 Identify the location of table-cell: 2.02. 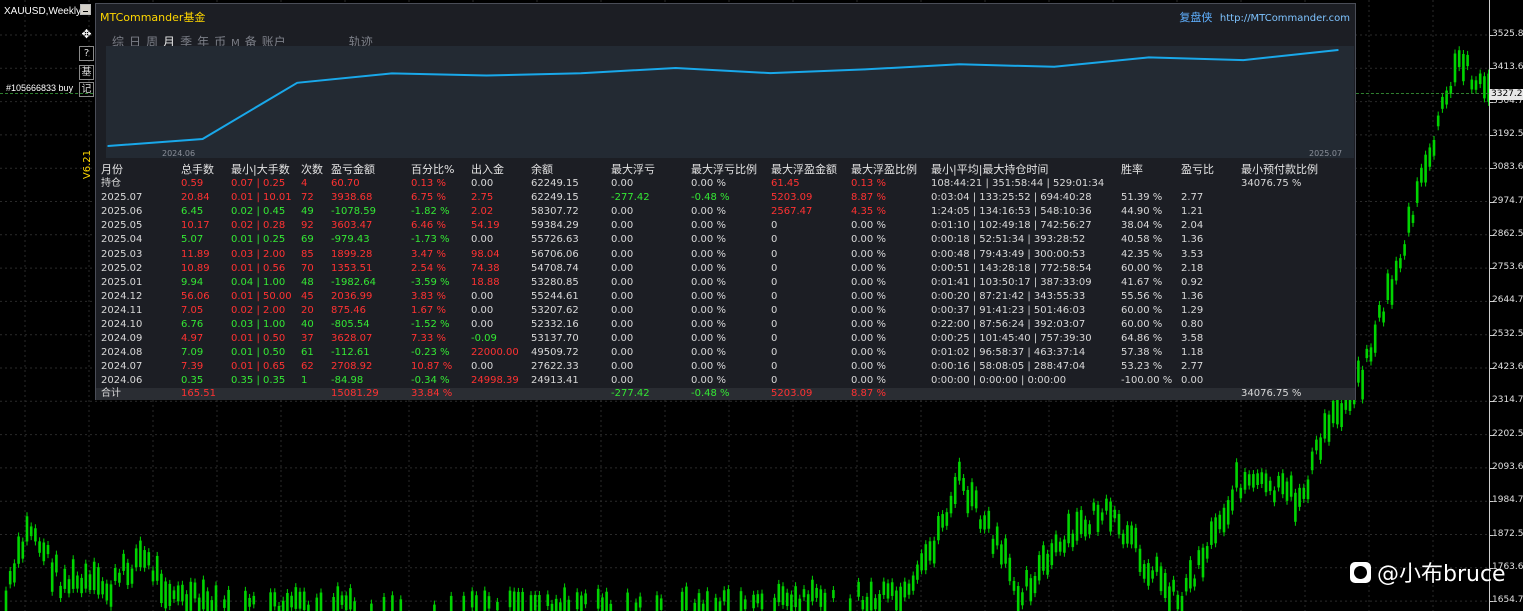
(482, 212).